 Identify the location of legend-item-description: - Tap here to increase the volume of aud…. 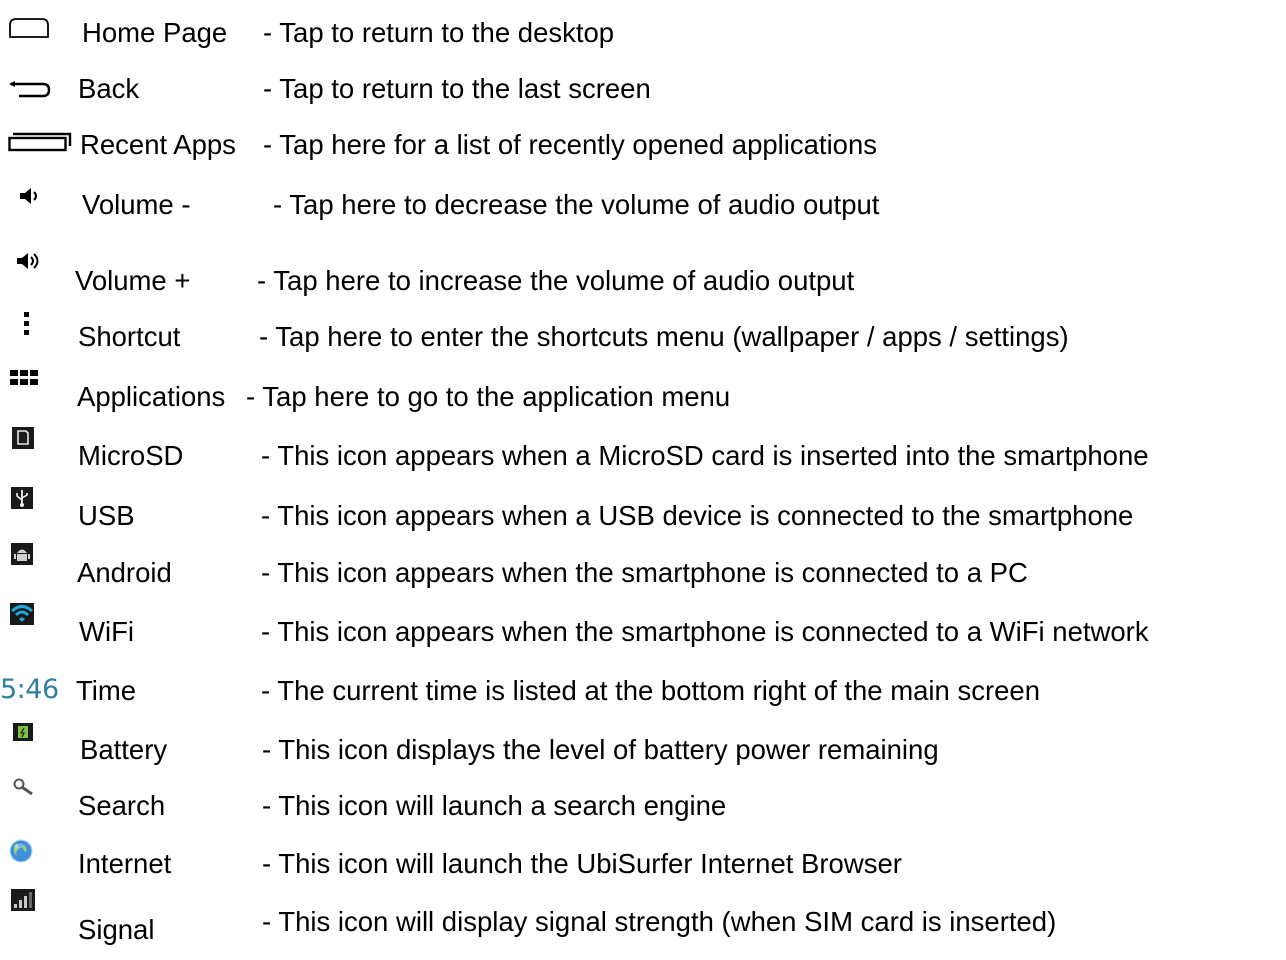
(556, 280).